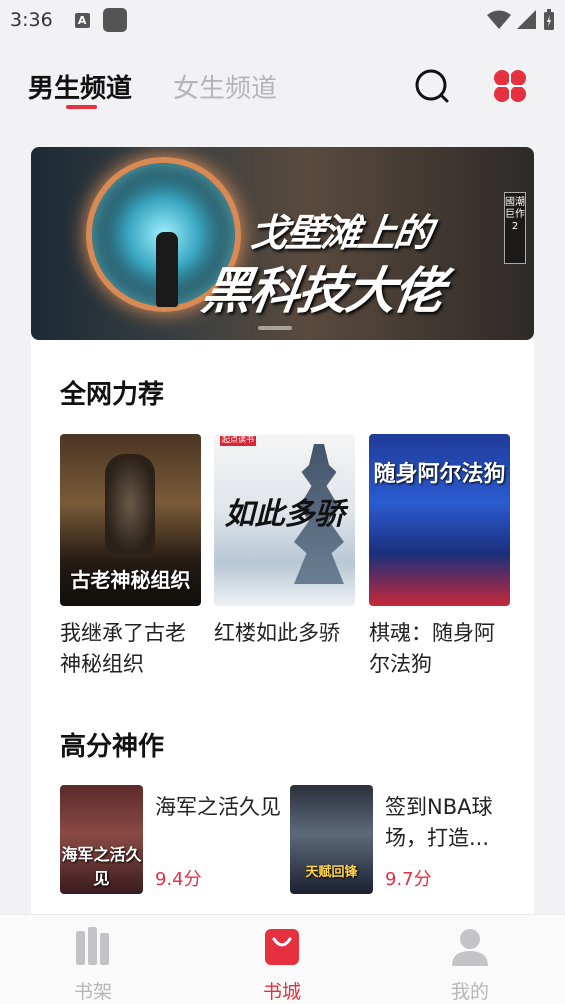 The width and height of the screenshot is (565, 1004). I want to click on banner-badge: 國潮巨作2, so click(515, 228).